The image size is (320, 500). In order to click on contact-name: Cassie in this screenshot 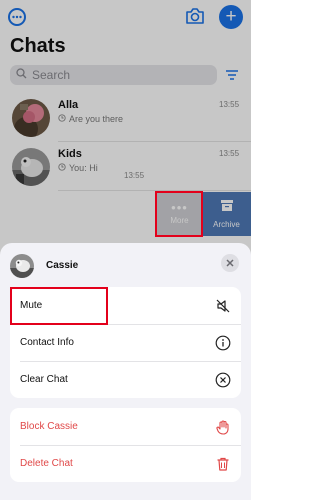, I will do `click(62, 265)`.